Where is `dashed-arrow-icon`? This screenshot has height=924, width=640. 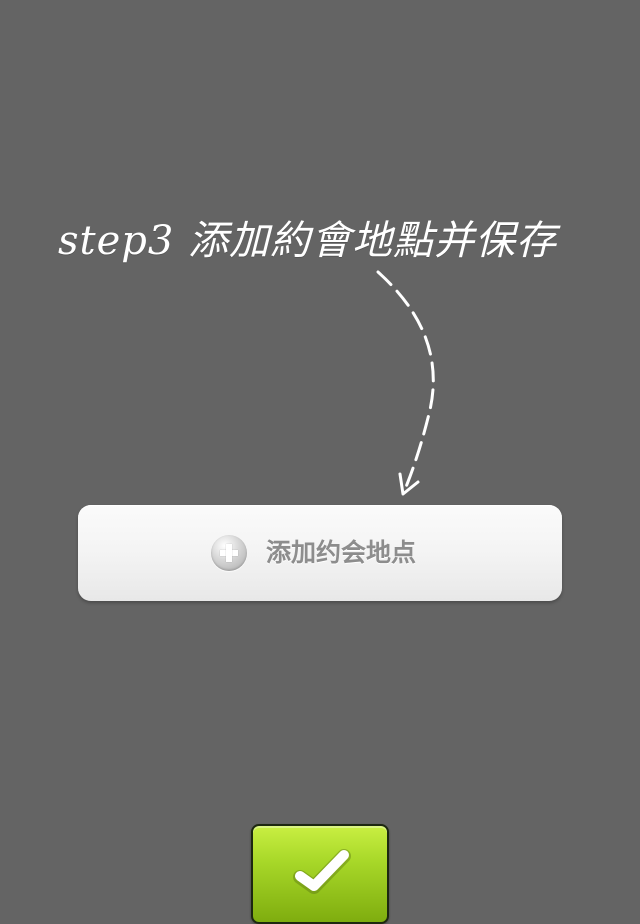 dashed-arrow-icon is located at coordinates (405, 383).